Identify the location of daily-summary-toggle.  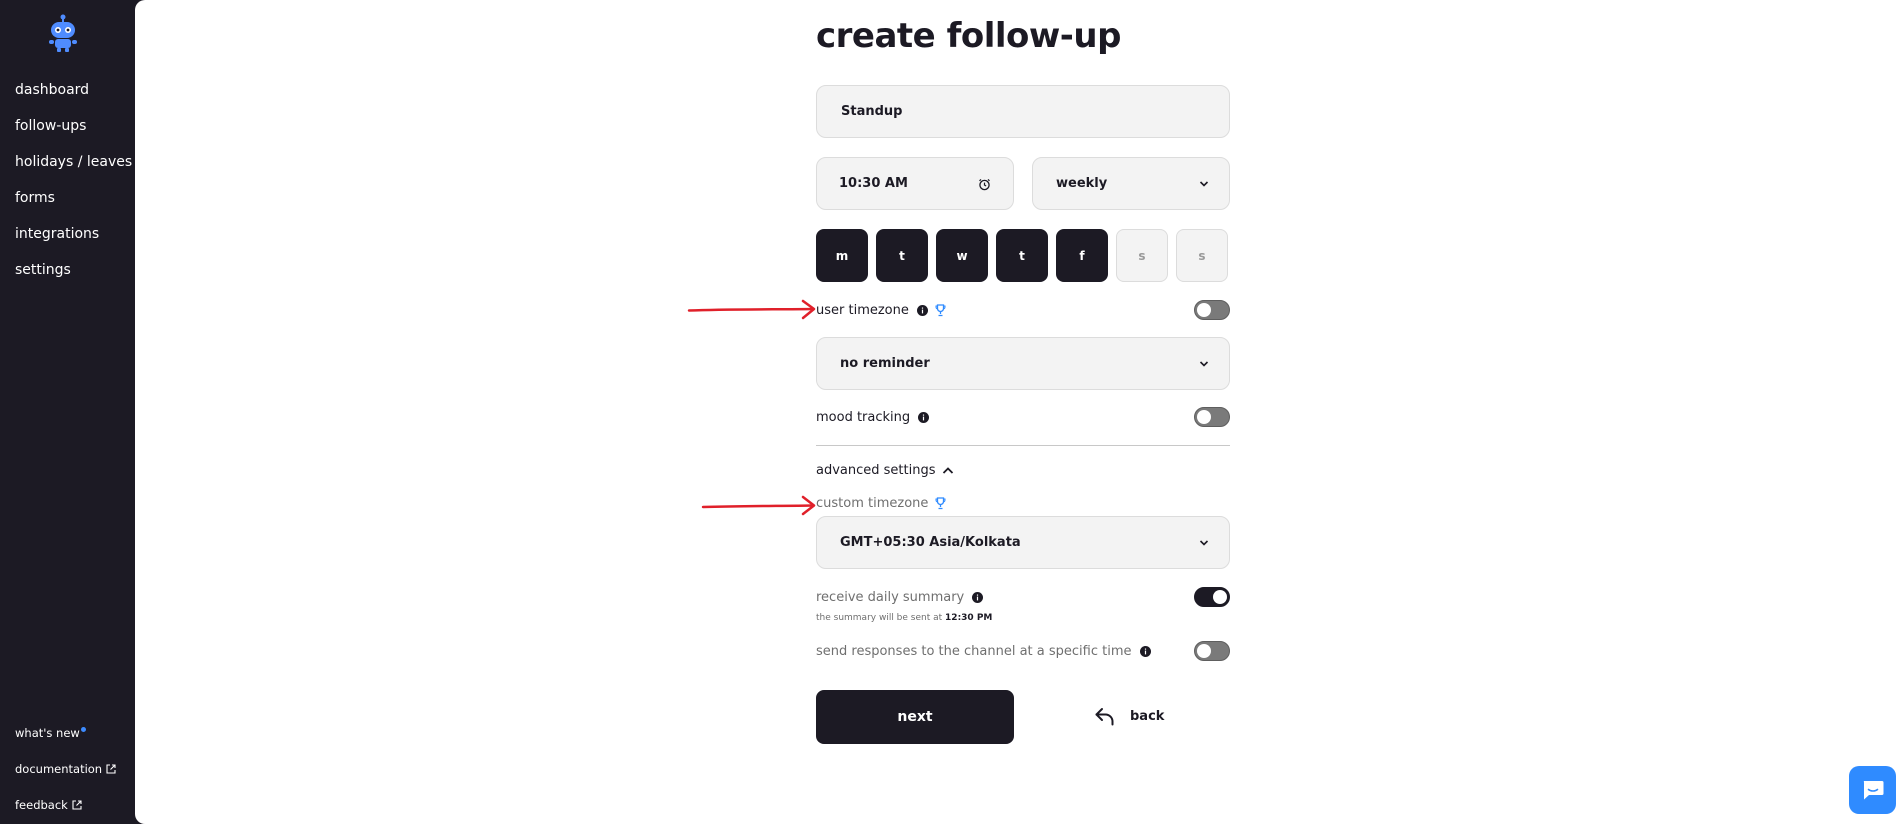
(1212, 597).